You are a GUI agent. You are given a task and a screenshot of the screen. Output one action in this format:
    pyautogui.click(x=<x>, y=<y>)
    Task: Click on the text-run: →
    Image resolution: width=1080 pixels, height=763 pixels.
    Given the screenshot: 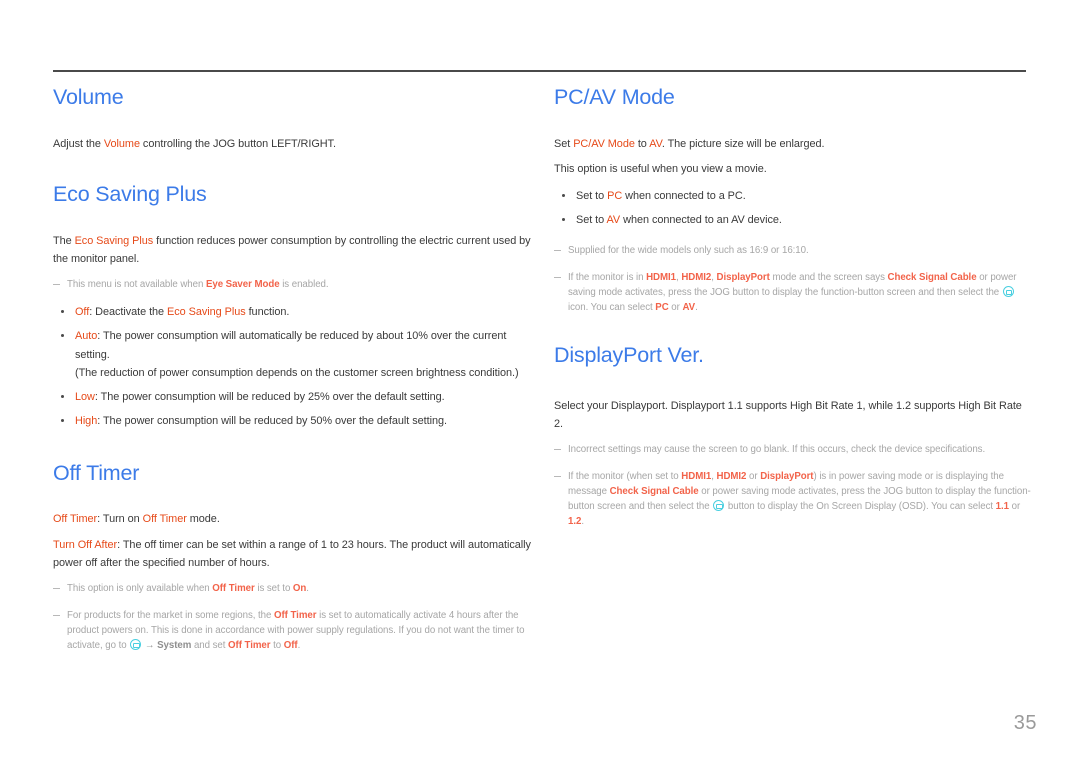 What is the action you would take?
    pyautogui.click(x=150, y=646)
    